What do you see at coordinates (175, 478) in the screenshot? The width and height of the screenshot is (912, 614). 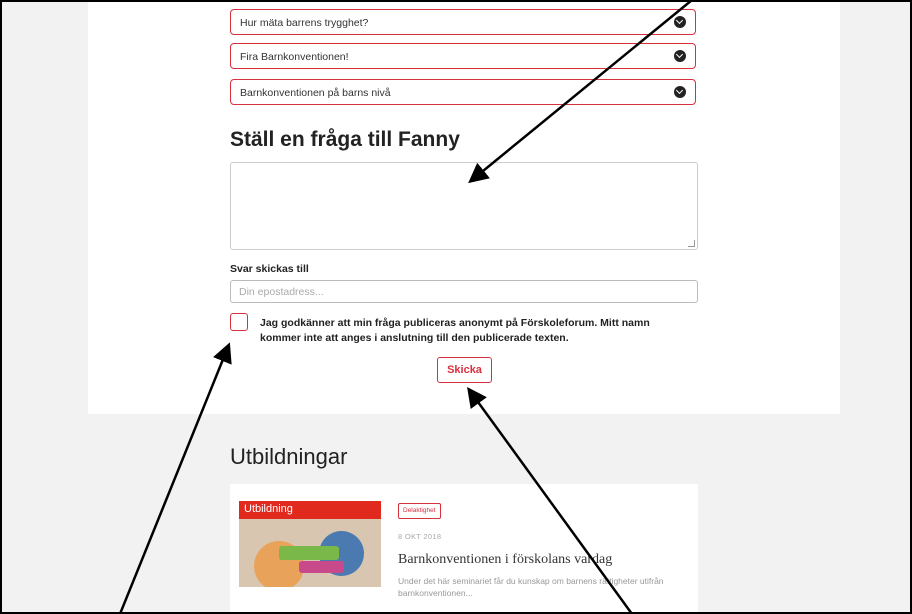 I see `arrow-to-checkbox` at bounding box center [175, 478].